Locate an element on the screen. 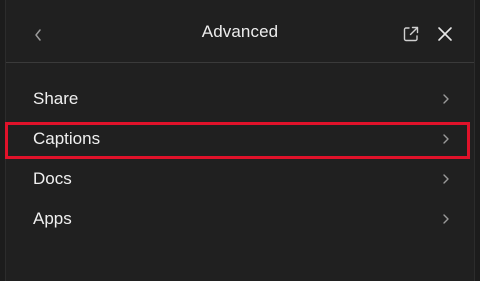 This screenshot has height=281, width=480. menu-item-apps: Apps is located at coordinates (240, 219).